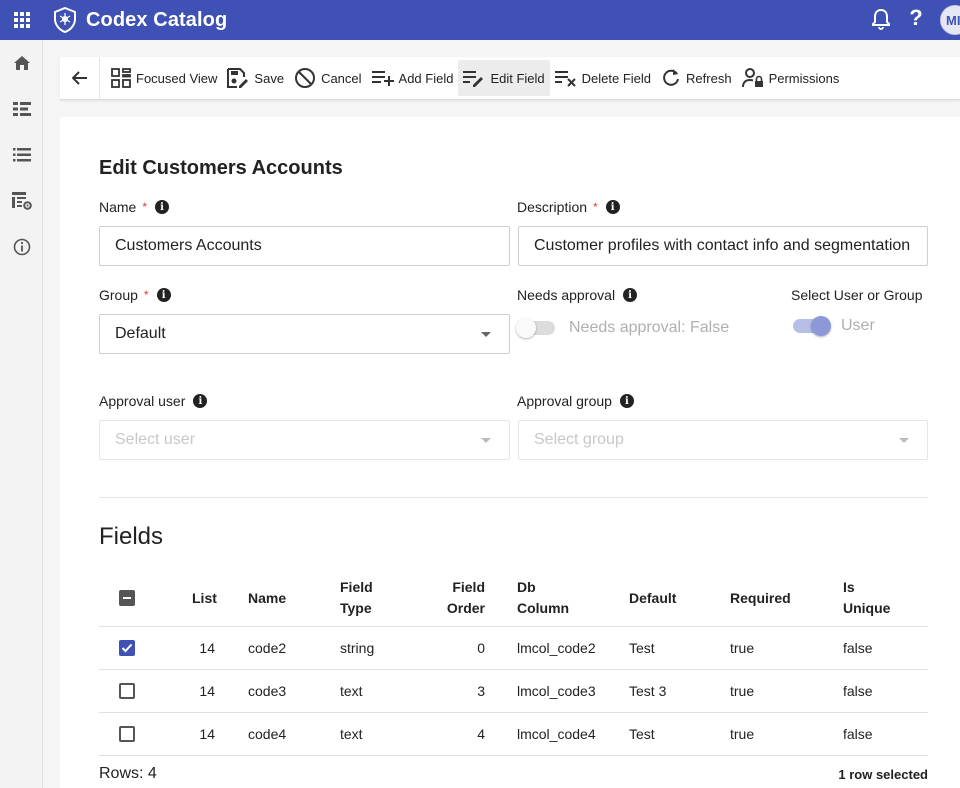  Describe the element at coordinates (556, 734) in the screenshot. I see `cell-db-column: lmcol_code4` at that location.